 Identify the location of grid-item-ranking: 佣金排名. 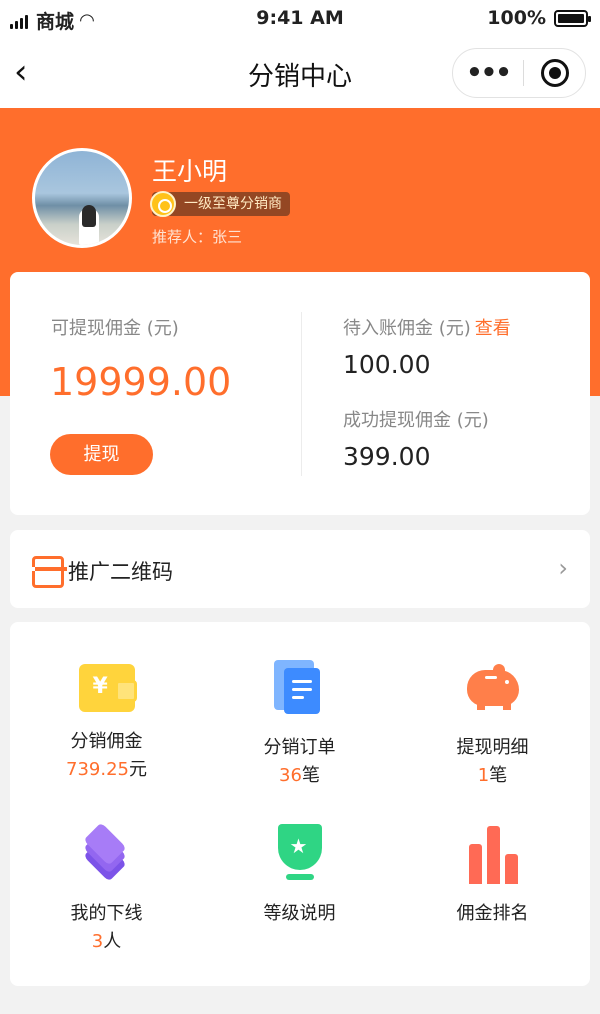
(492, 875).